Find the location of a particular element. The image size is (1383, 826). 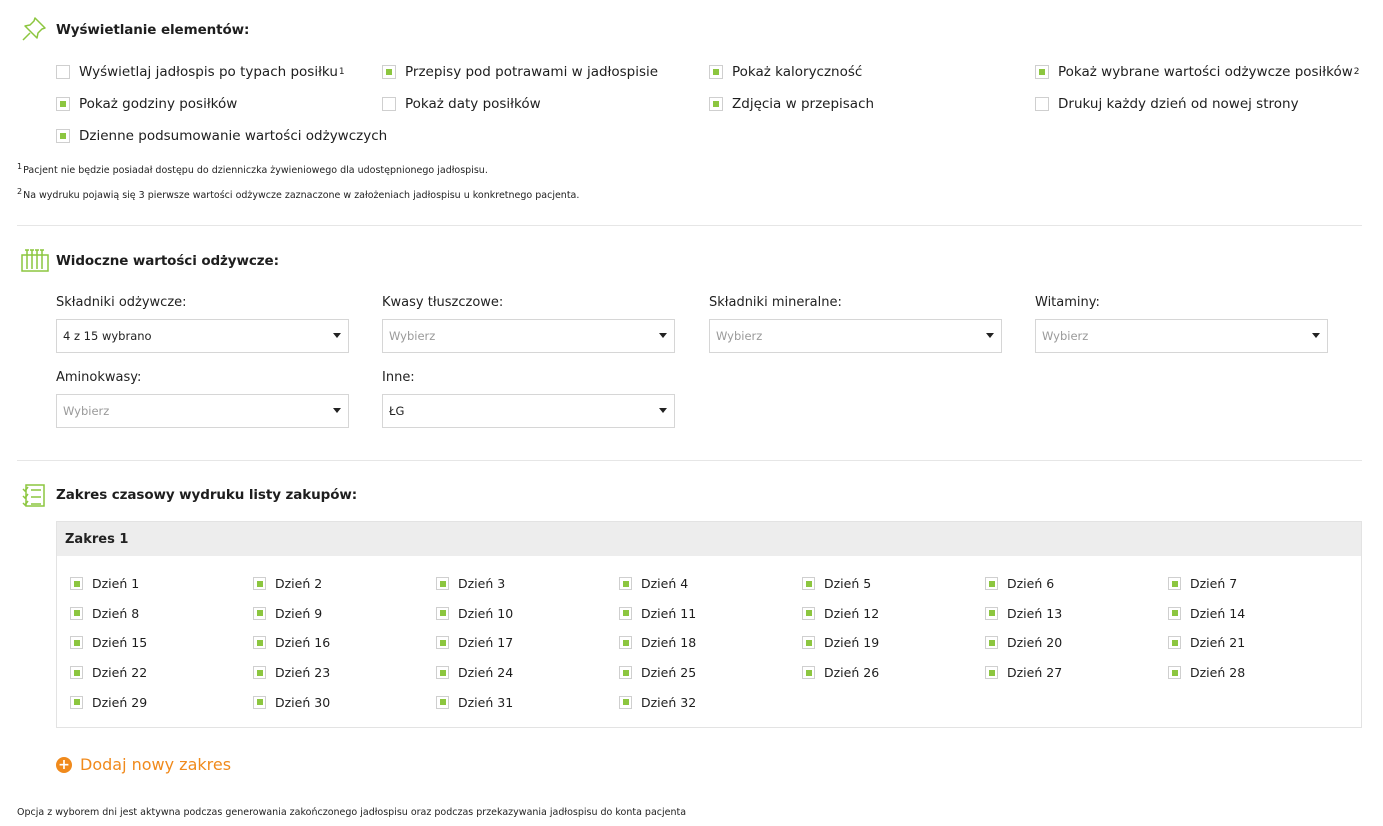

day-option: Dzień 28 is located at coordinates (1206, 672).